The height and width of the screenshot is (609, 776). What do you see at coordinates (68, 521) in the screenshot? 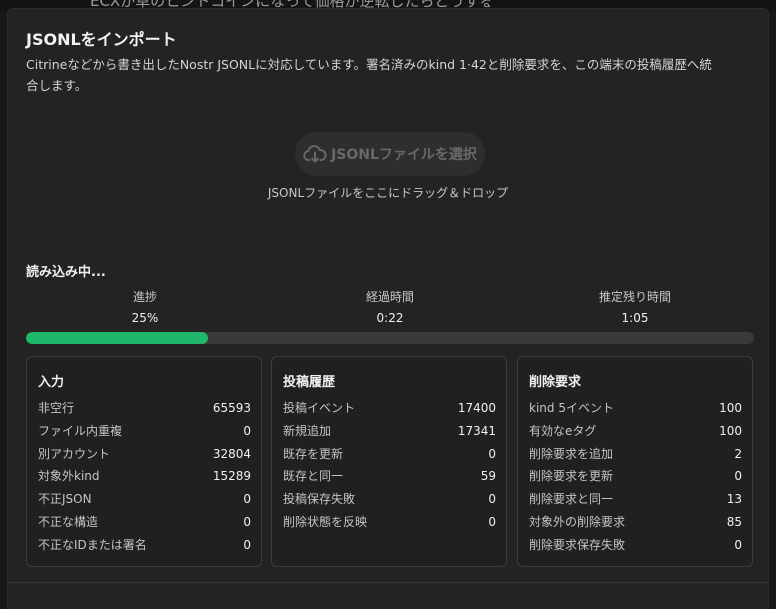
I see `stat-row-label: 不正な構造` at bounding box center [68, 521].